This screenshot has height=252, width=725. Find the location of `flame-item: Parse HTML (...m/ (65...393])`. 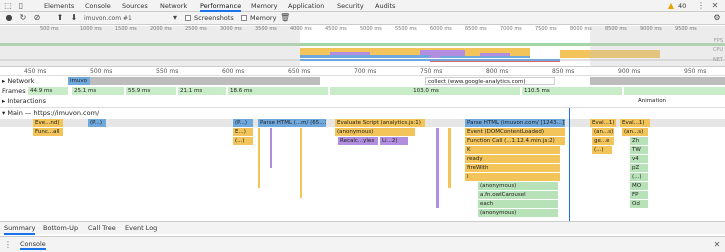

flame-item: Parse HTML (...m/ (65...393]) is located at coordinates (292, 123).